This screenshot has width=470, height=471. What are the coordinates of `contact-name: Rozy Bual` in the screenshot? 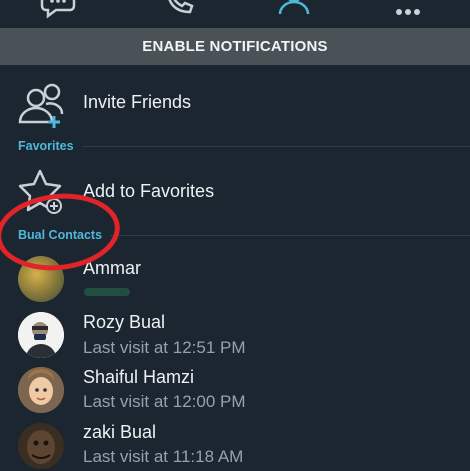 It's located at (124, 322).